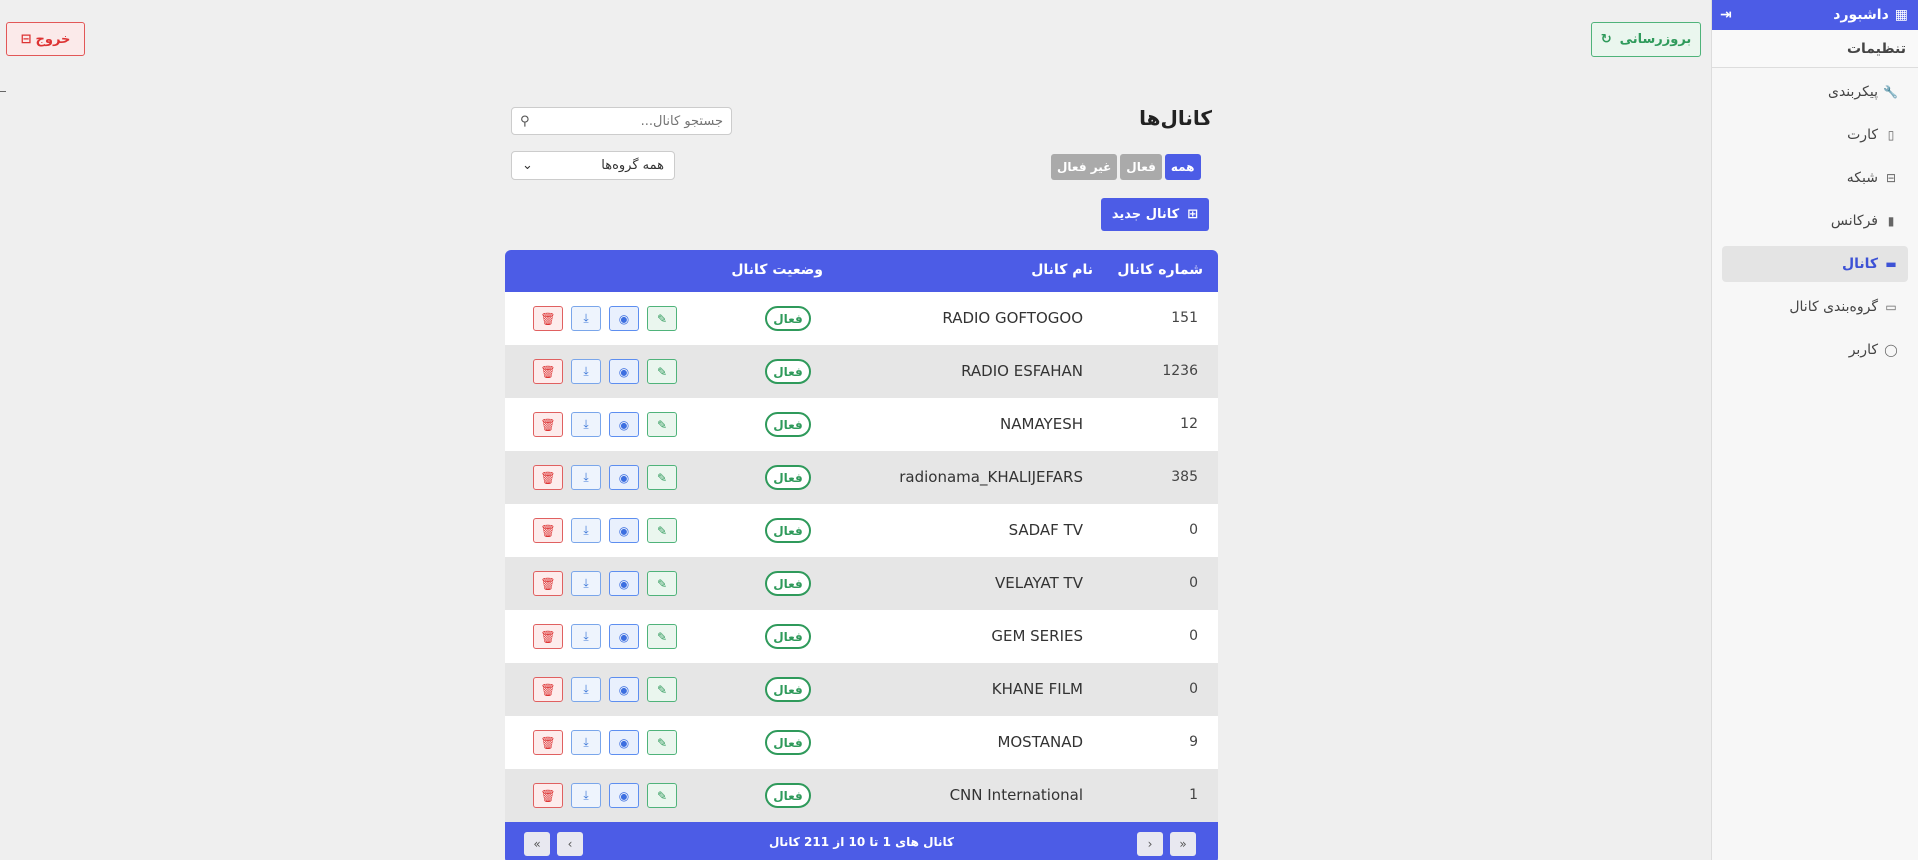  Describe the element at coordinates (861, 841) in the screenshot. I see `table-footer: « ‹ کانال های 1 تا 10 از 211 کانال › »` at that location.